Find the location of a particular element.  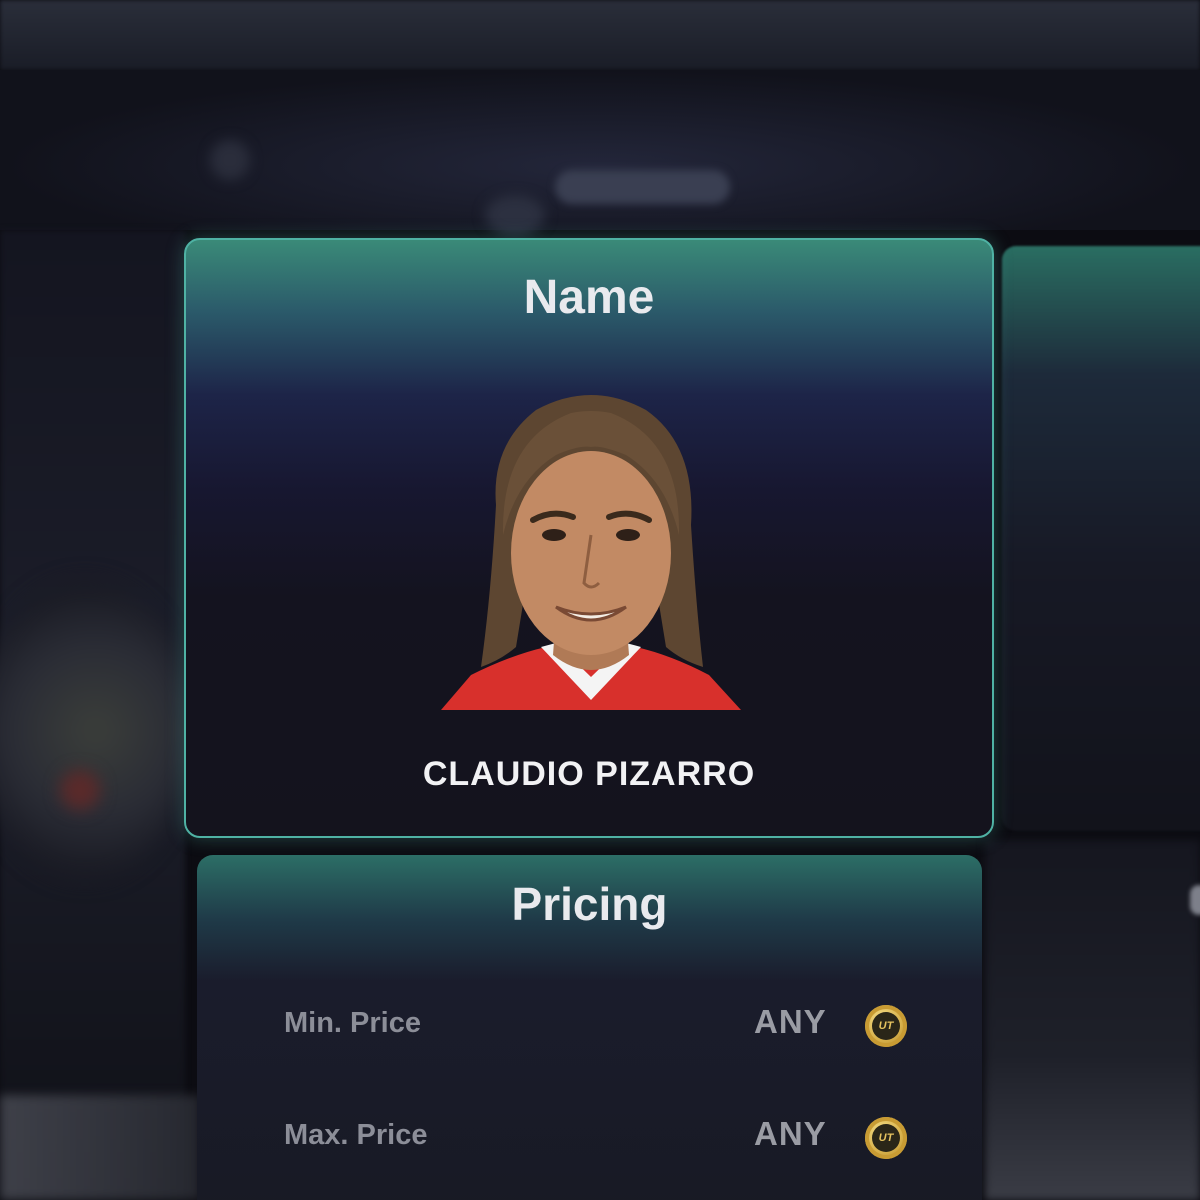

max-price-row: Max. Price ANY UT is located at coordinates (589, 1137).